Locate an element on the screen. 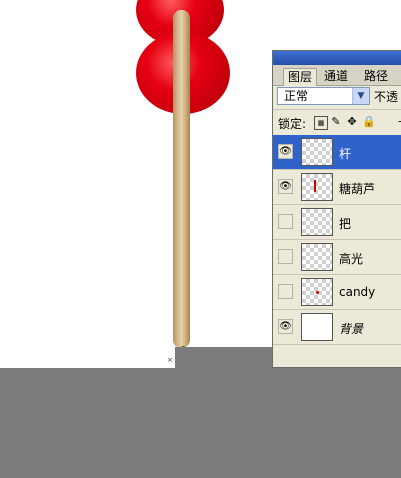 The height and width of the screenshot is (478, 401). tab-paths: 路径 is located at coordinates (376, 76).